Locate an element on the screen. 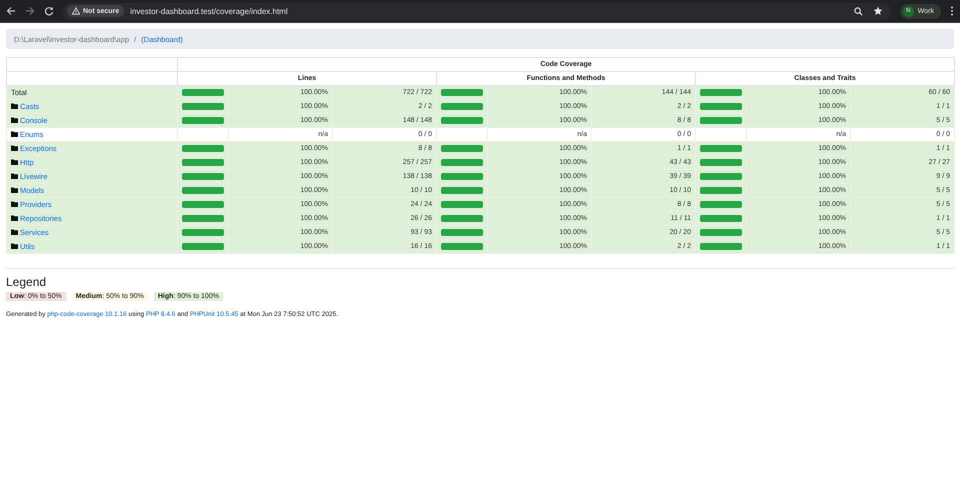 The height and width of the screenshot is (496, 960). url-text: investor-dashboard.test/coverage/index.html is located at coordinates (209, 11).